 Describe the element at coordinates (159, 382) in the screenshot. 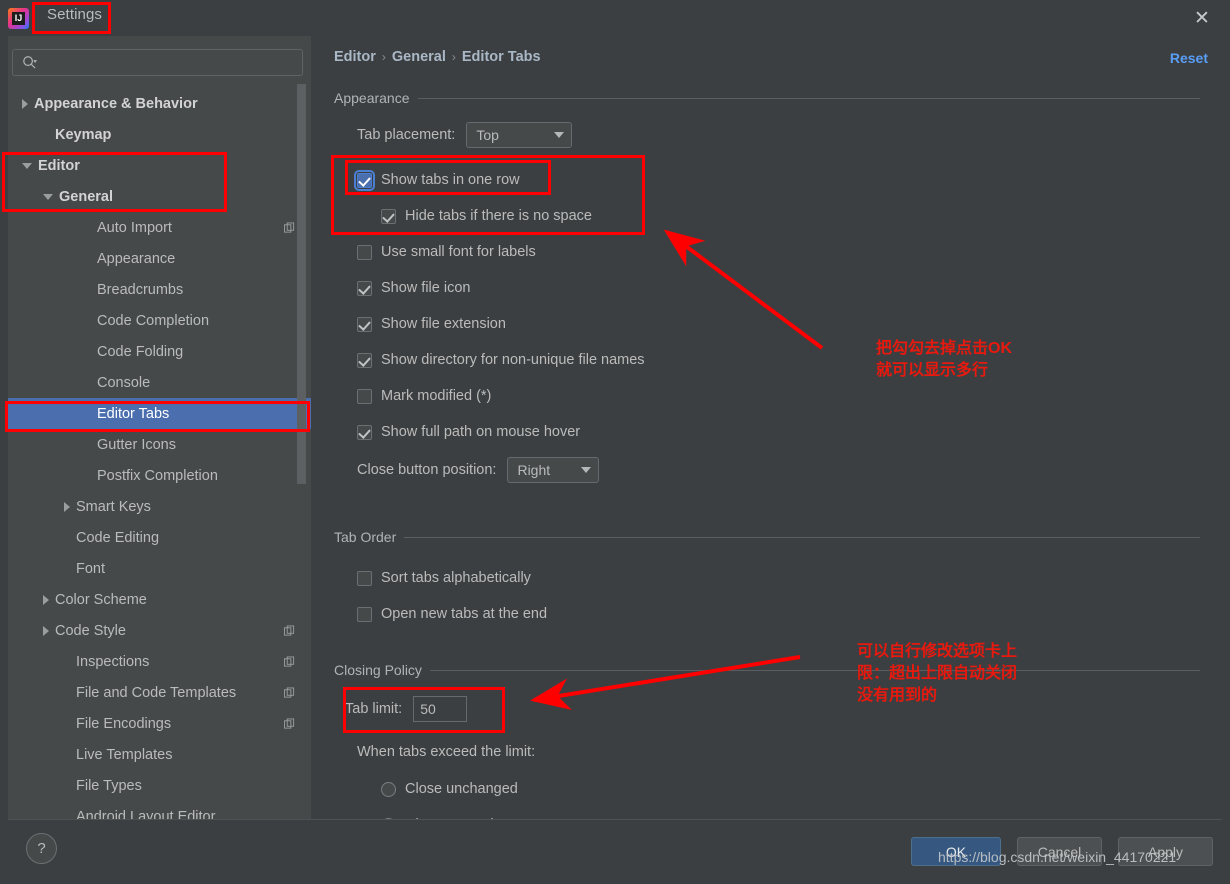

I see `sidebar-item-console: Console` at that location.